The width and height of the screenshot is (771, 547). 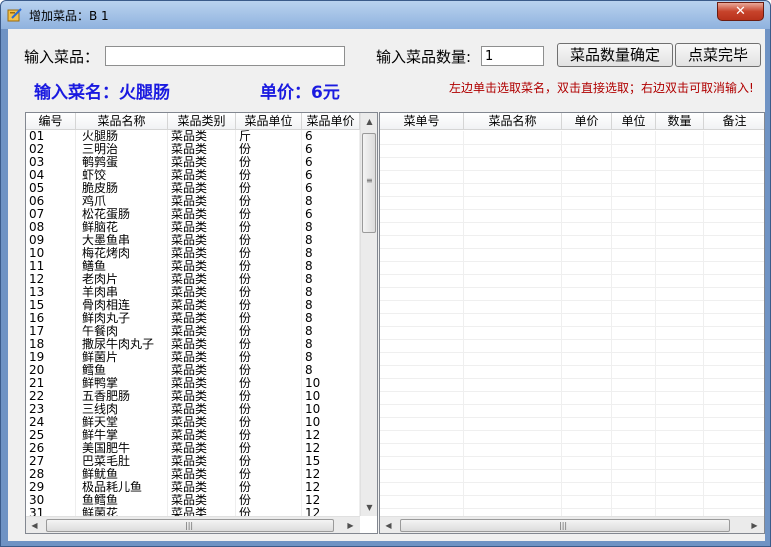 What do you see at coordinates (331, 162) in the screenshot?
I see `menu-table-cell: 6` at bounding box center [331, 162].